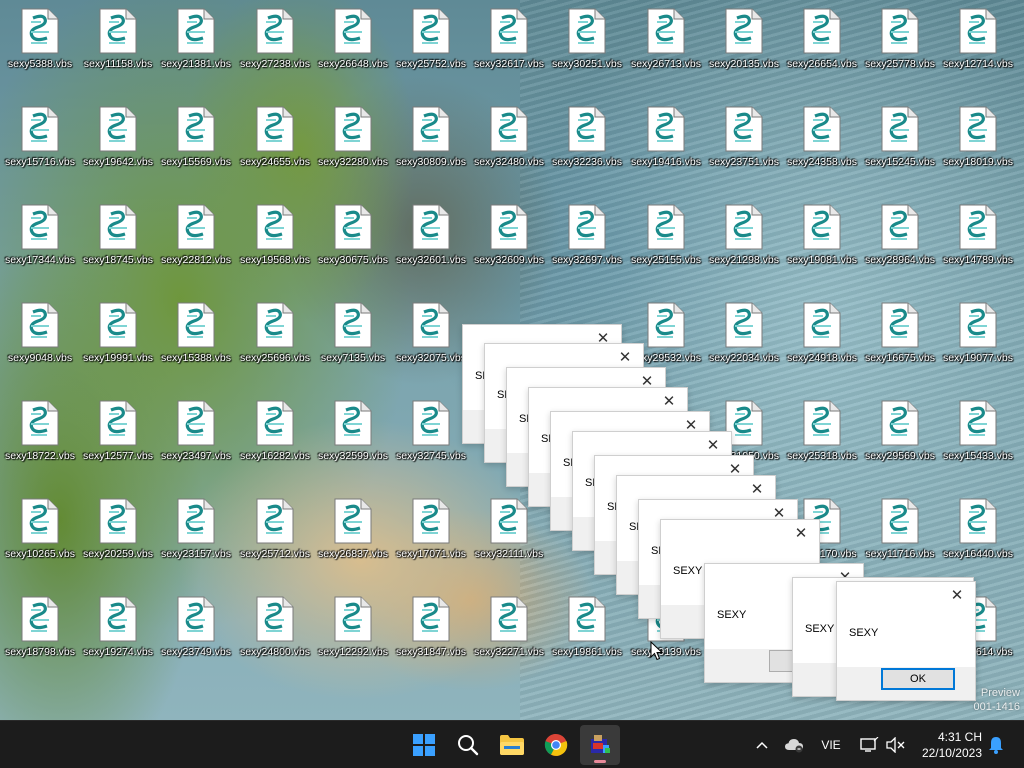 The image size is (1024, 768). Describe the element at coordinates (431, 631) in the screenshot. I see `desktop-icon: sexy31847.vbs` at that location.